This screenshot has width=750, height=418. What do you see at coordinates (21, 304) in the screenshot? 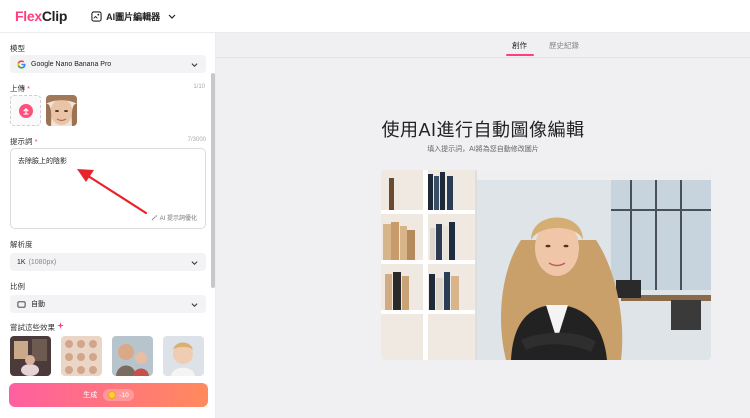
I see `aspect-ratio-icon` at bounding box center [21, 304].